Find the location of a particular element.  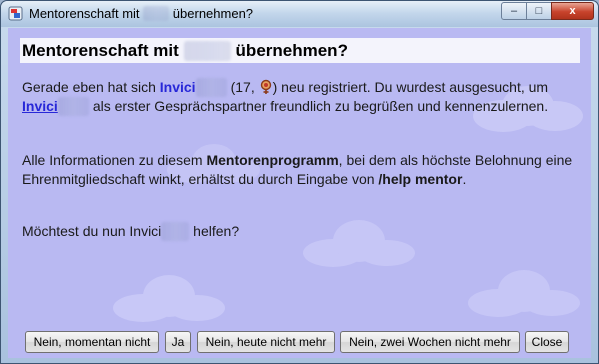

close-icon: x is located at coordinates (572, 11).